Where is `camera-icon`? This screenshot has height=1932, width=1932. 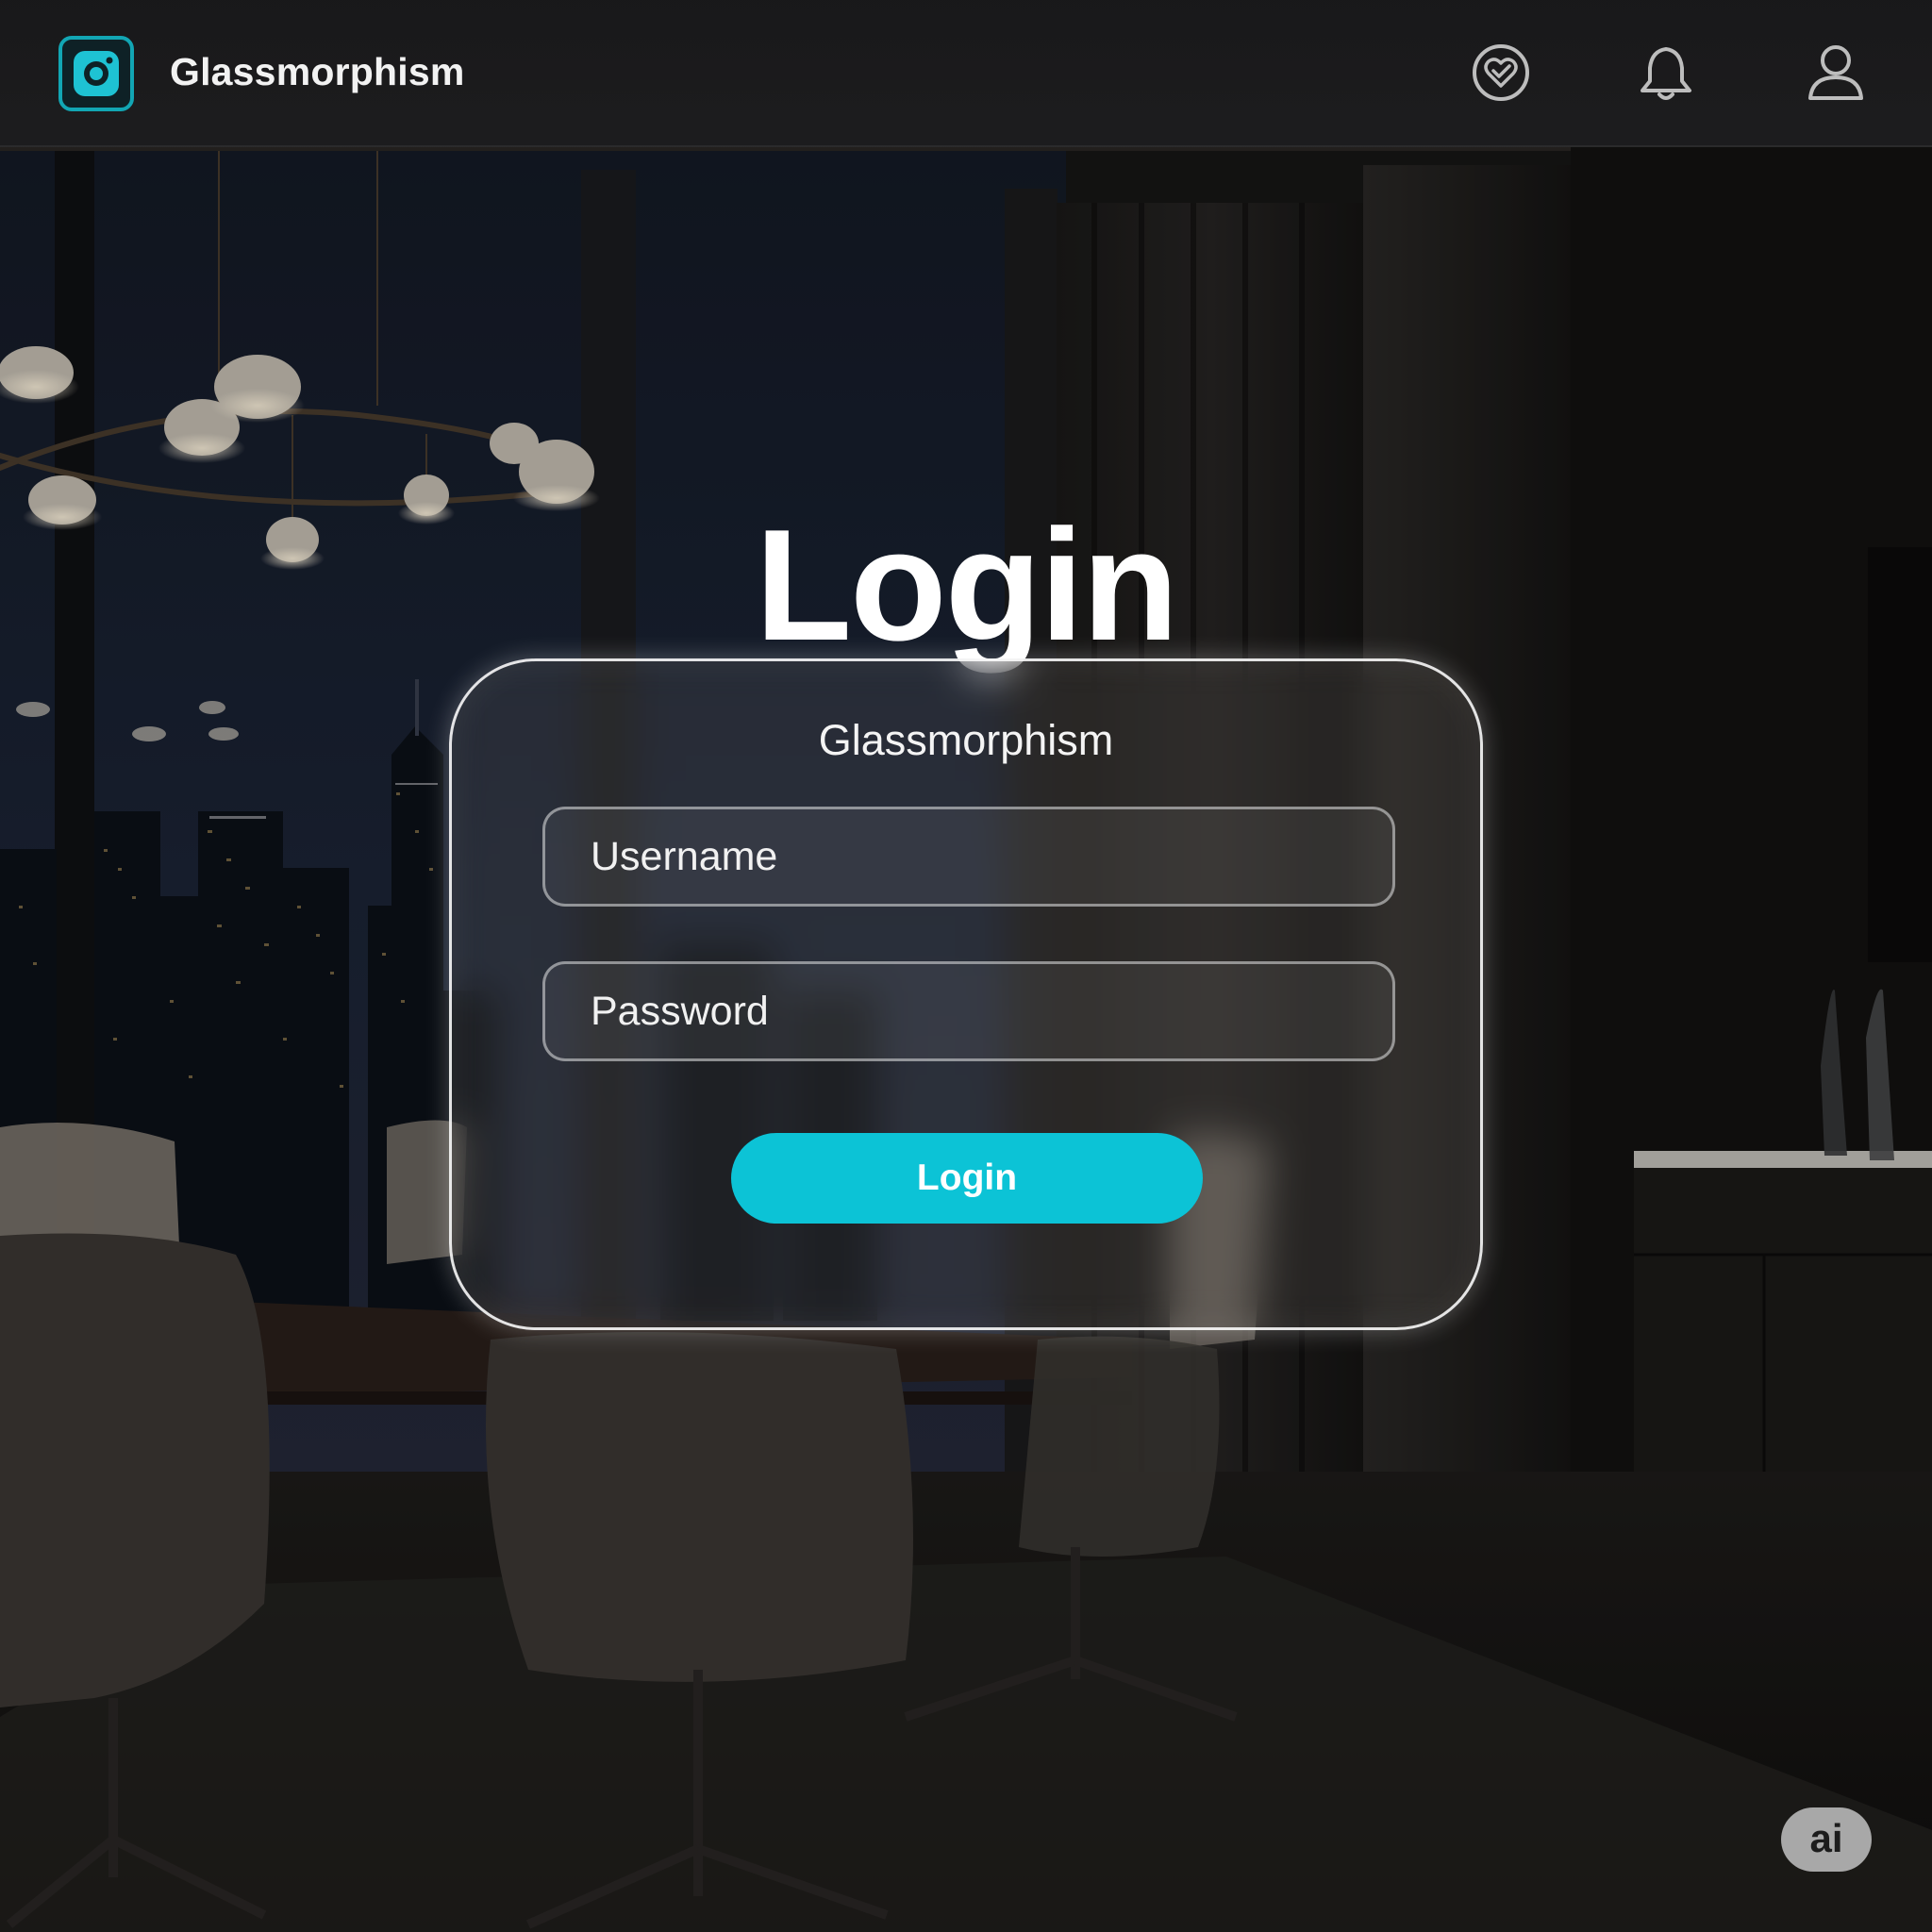 camera-icon is located at coordinates (96, 73).